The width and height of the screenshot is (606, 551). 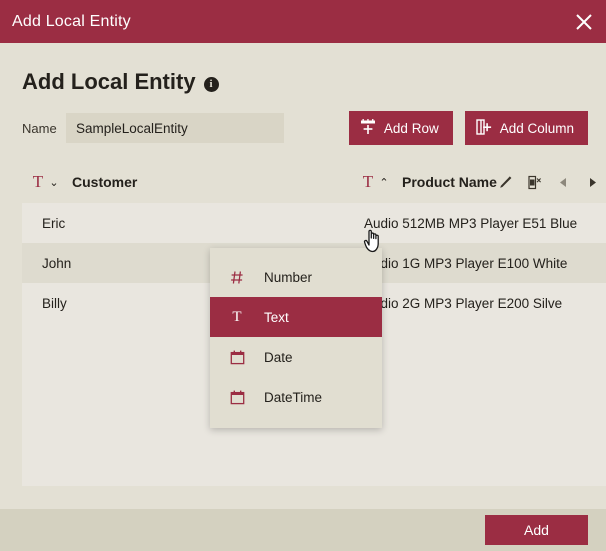 I want to click on dropdown-label-number: Number, so click(x=288, y=277).